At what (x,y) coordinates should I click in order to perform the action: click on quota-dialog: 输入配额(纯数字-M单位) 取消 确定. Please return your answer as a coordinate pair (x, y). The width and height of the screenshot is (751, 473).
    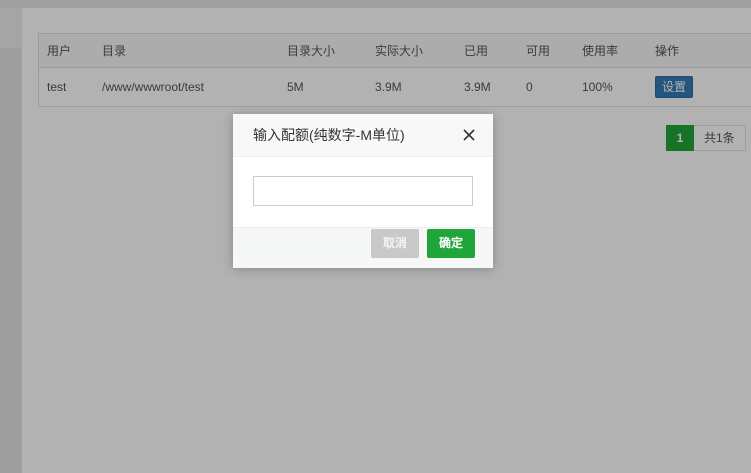
    Looking at the image, I should click on (363, 191).